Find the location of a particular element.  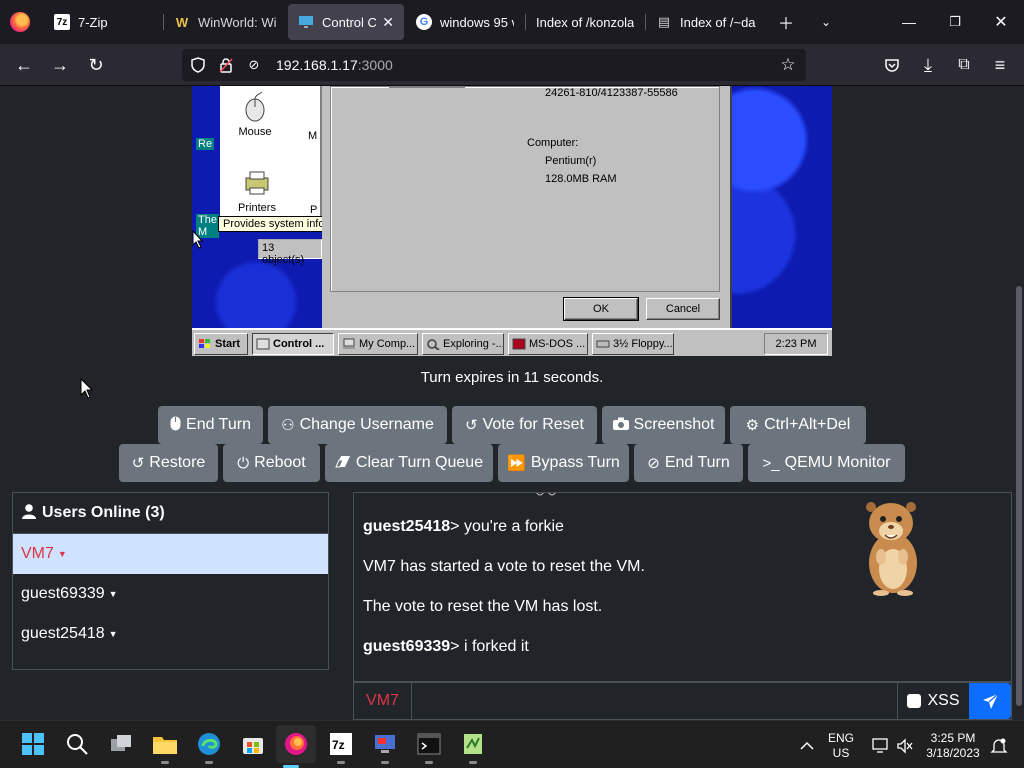

status-bar: 13 object(s) is located at coordinates (290, 252).